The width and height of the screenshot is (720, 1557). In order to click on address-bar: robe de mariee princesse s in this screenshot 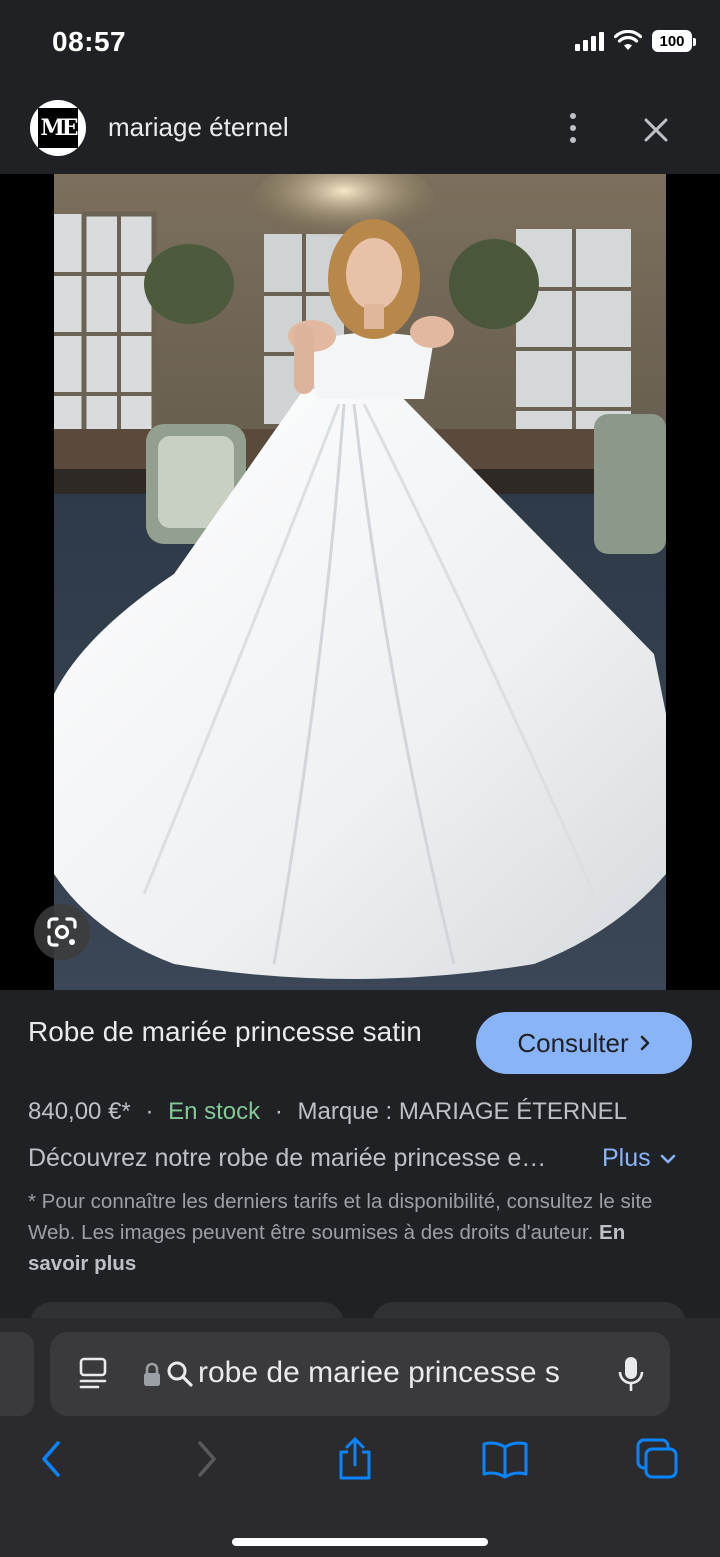, I will do `click(360, 1374)`.